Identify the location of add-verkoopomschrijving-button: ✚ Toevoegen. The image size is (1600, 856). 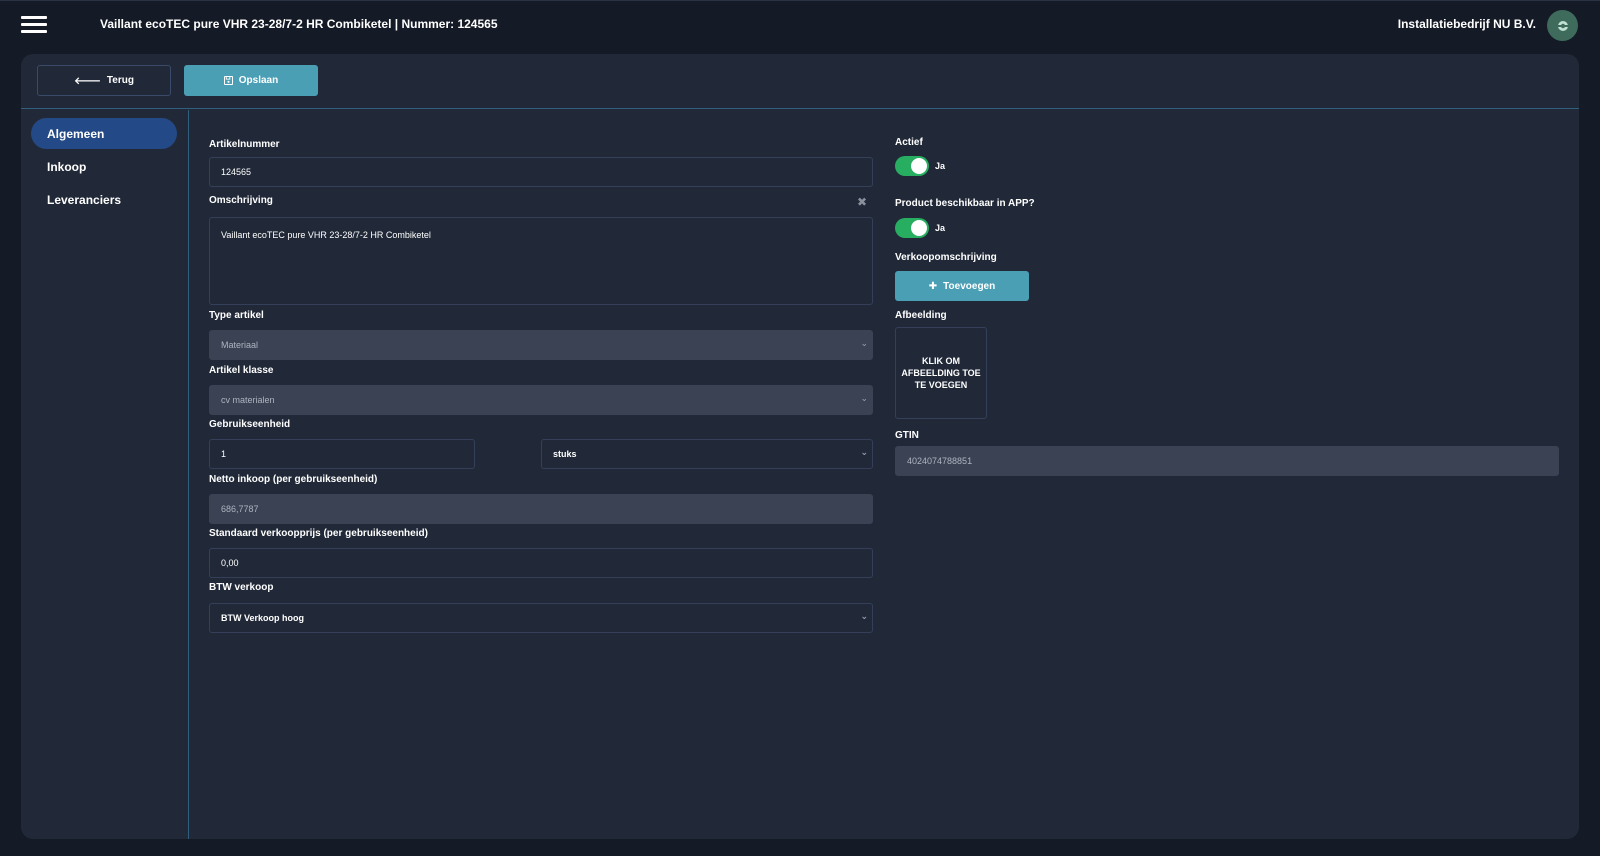
(962, 286).